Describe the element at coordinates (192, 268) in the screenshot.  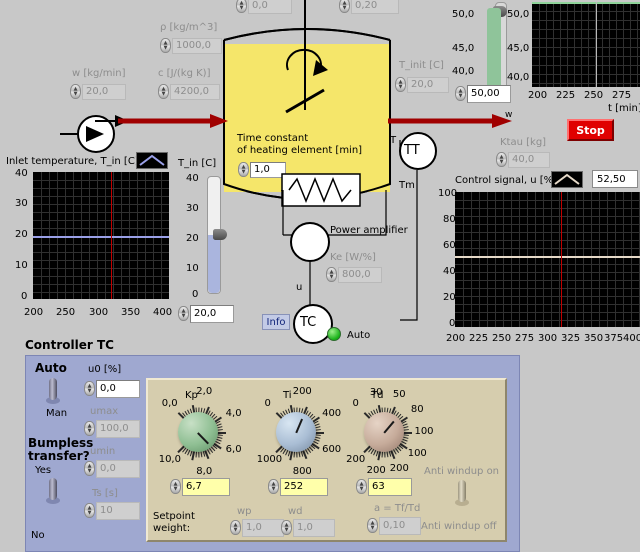
I see `inlet-slider-tick-3: 10` at that location.